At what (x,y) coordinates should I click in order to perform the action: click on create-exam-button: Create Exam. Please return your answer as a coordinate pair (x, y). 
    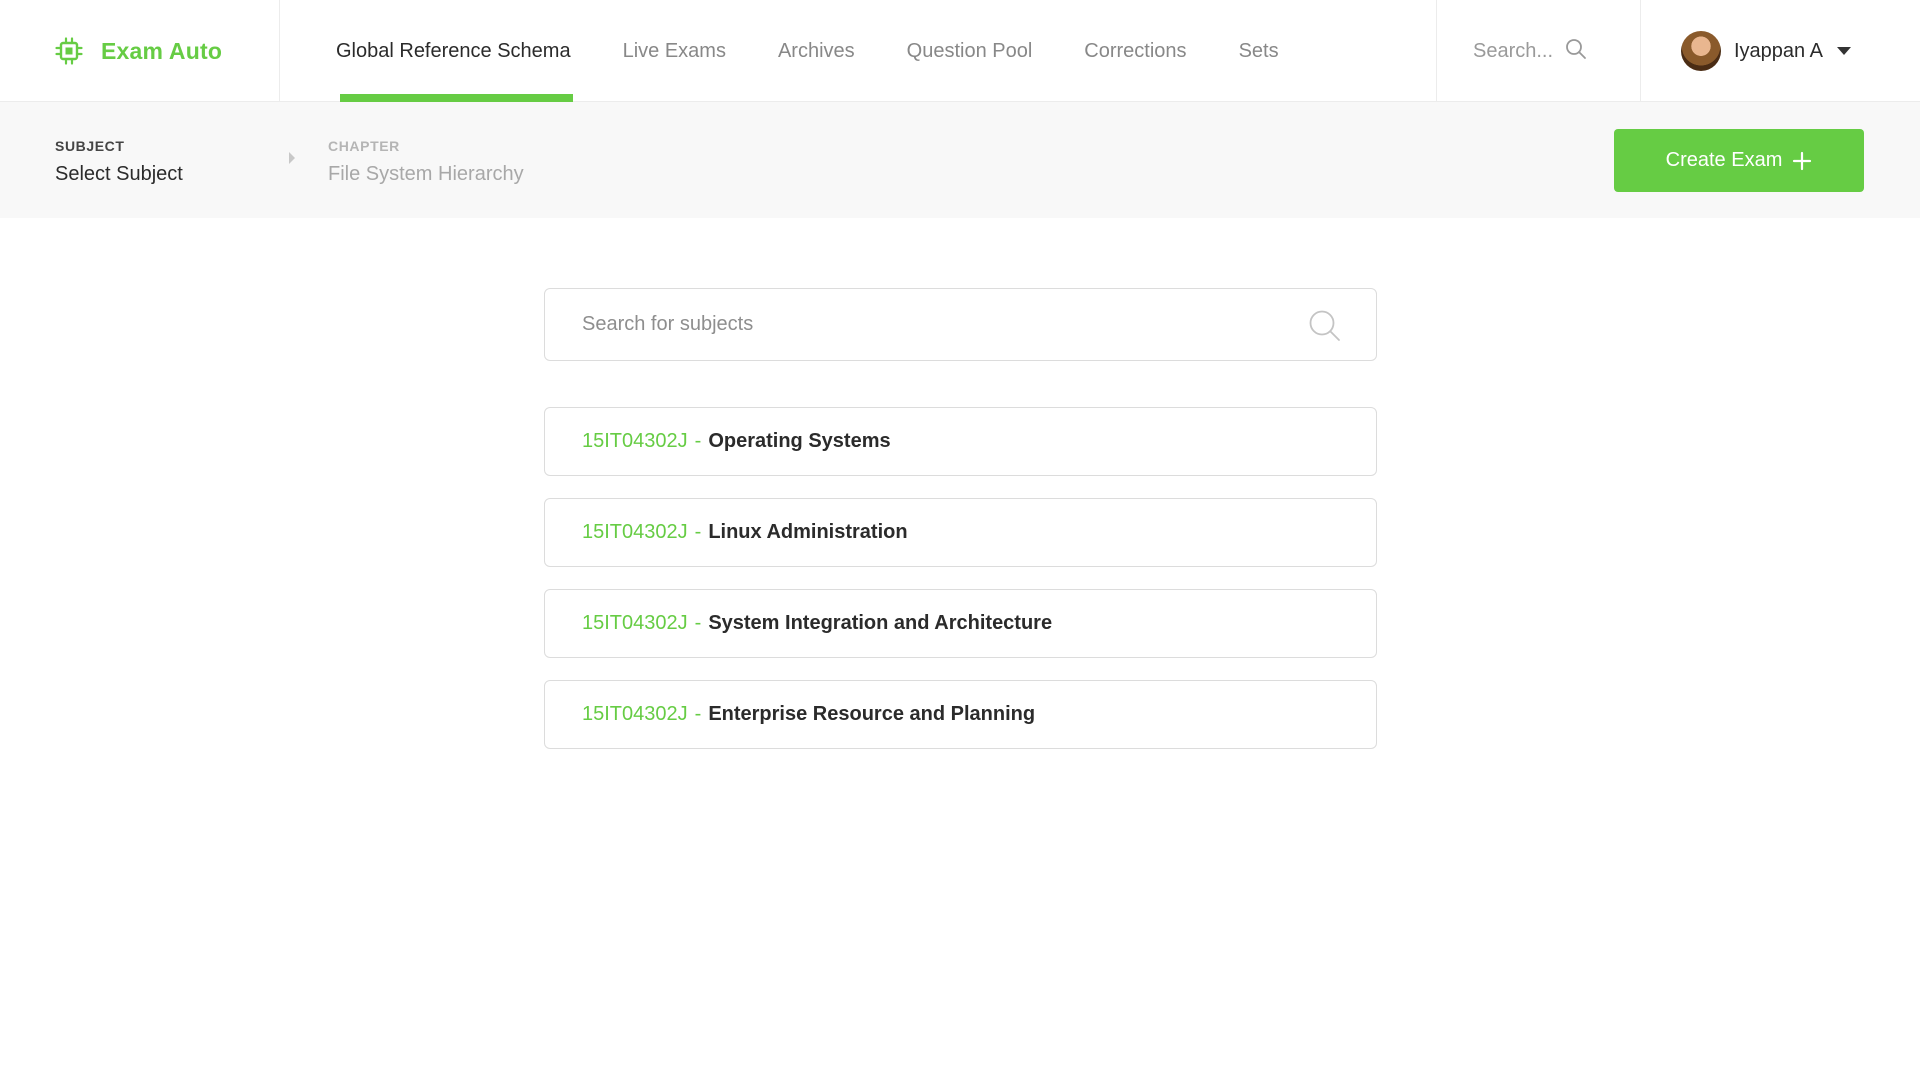
    Looking at the image, I should click on (1739, 160).